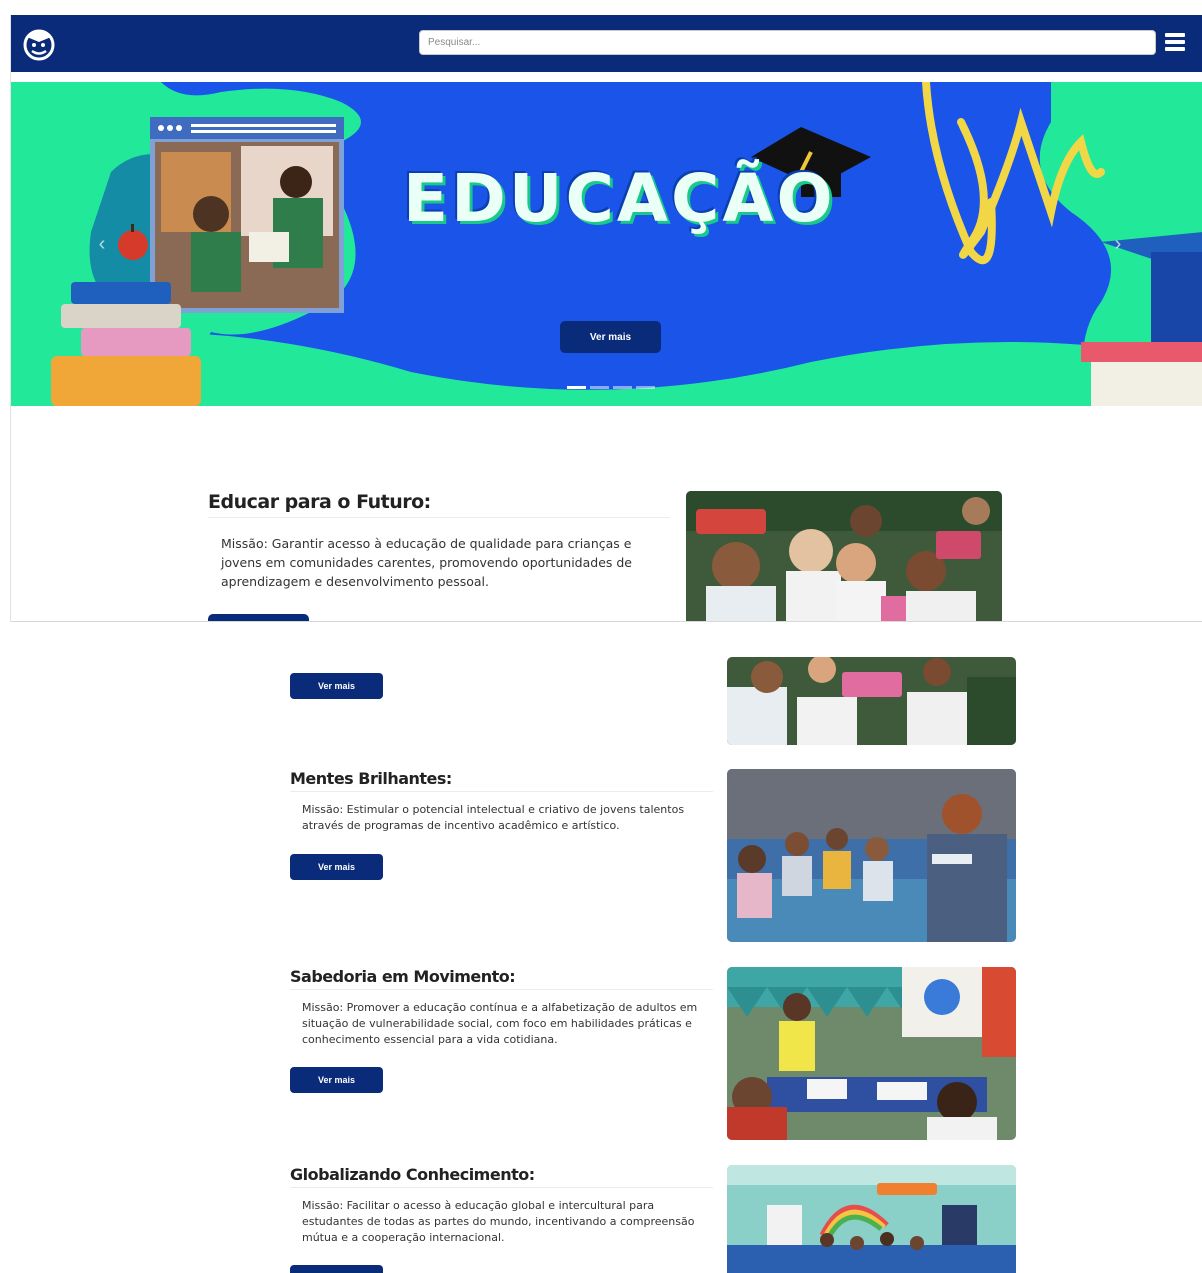 This screenshot has width=1202, height=1273. Describe the element at coordinates (39, 43) in the screenshot. I see `smiling-face-graduate-icon` at that location.